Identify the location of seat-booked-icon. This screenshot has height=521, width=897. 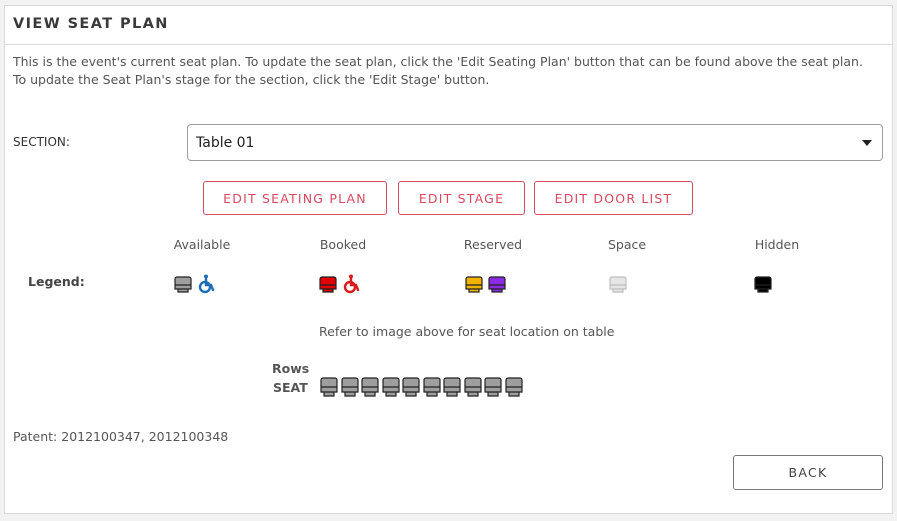
(328, 284).